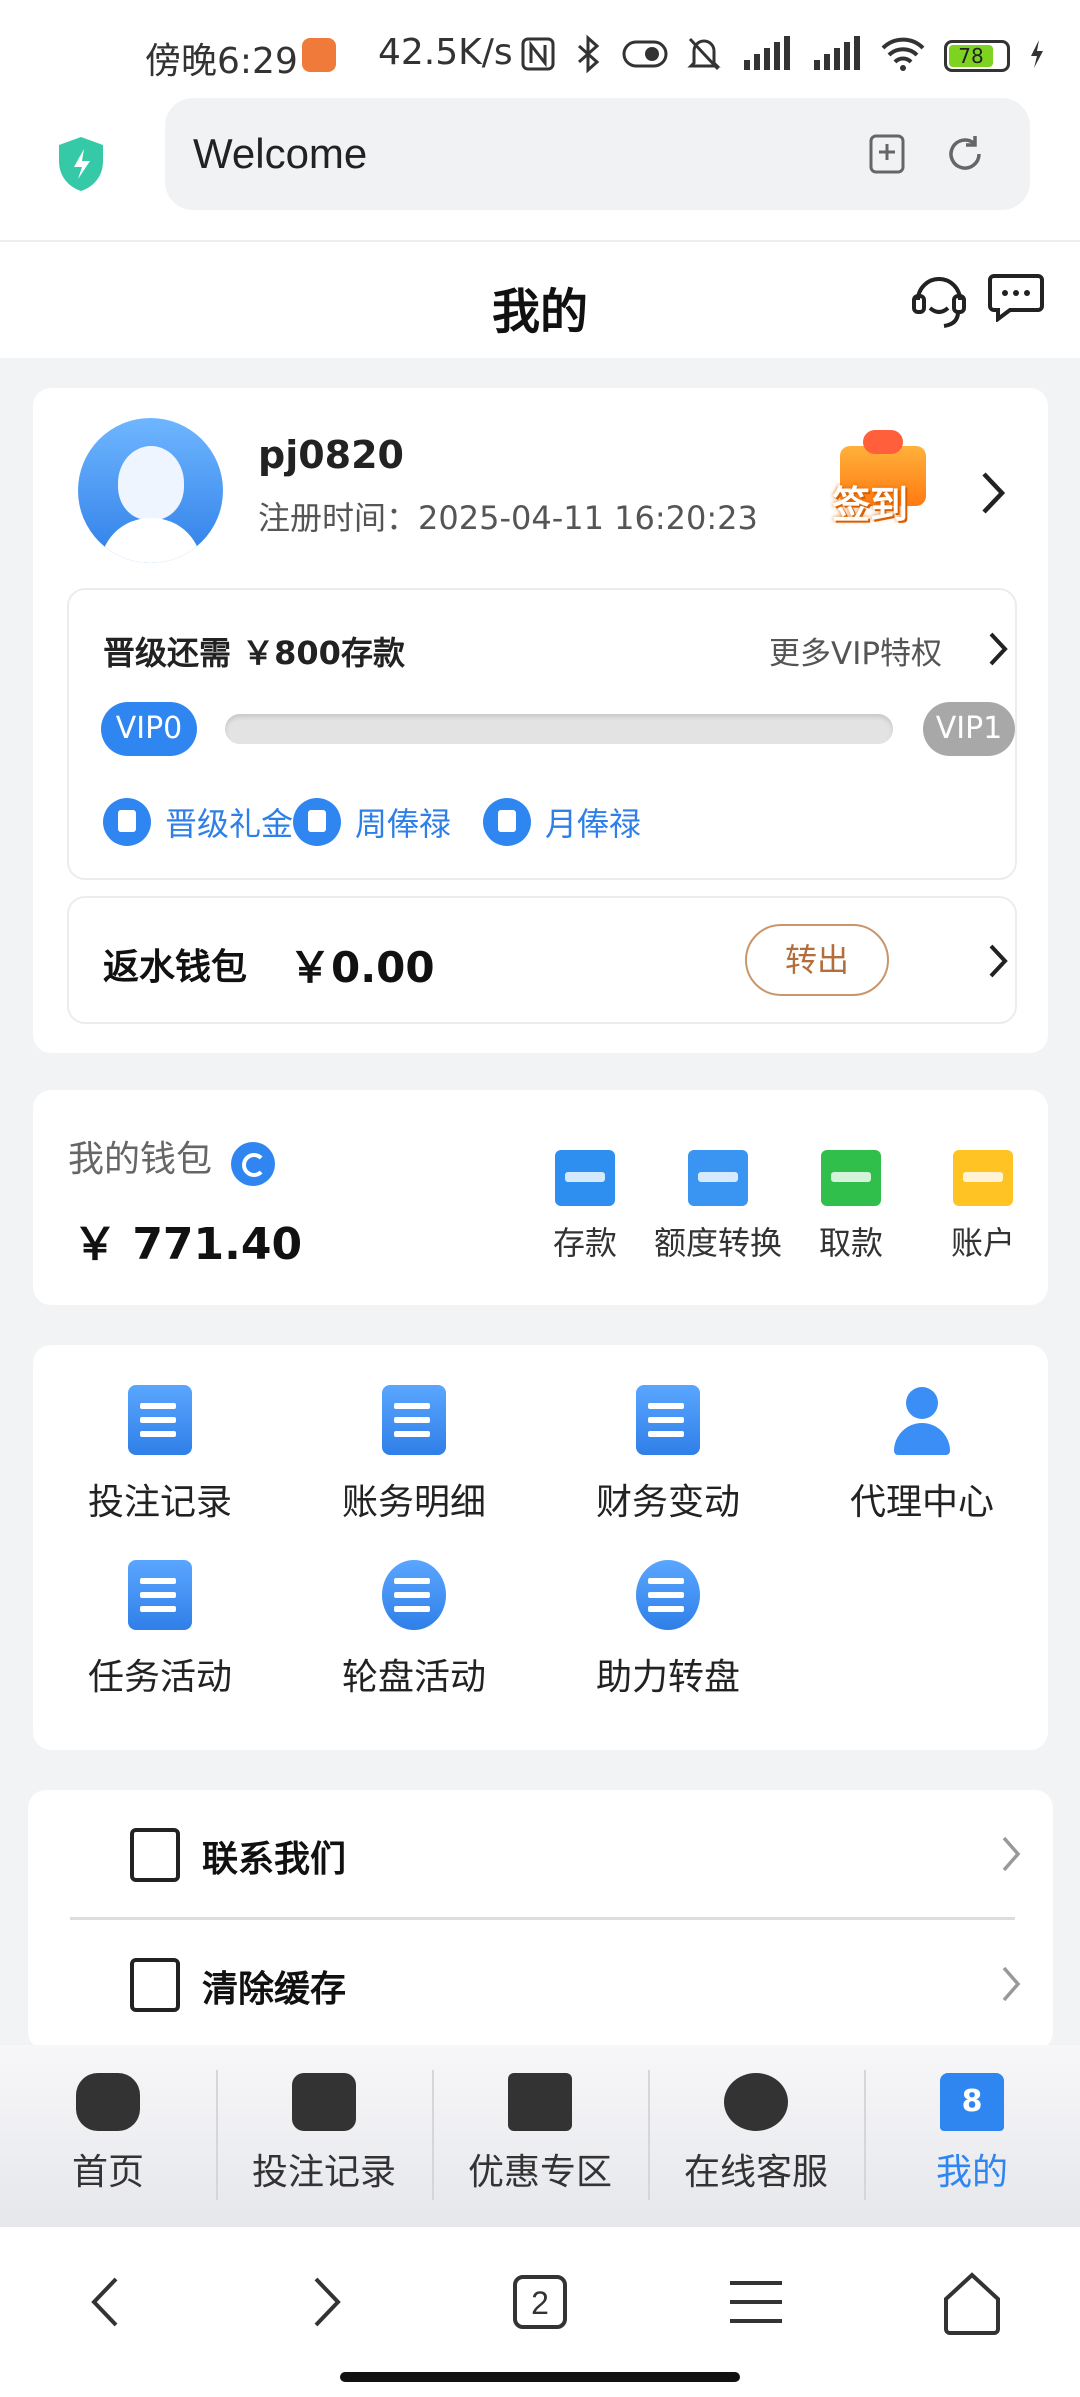 The image size is (1080, 2397). What do you see at coordinates (983, 1207) in the screenshot?
I see `account-button: 账户` at bounding box center [983, 1207].